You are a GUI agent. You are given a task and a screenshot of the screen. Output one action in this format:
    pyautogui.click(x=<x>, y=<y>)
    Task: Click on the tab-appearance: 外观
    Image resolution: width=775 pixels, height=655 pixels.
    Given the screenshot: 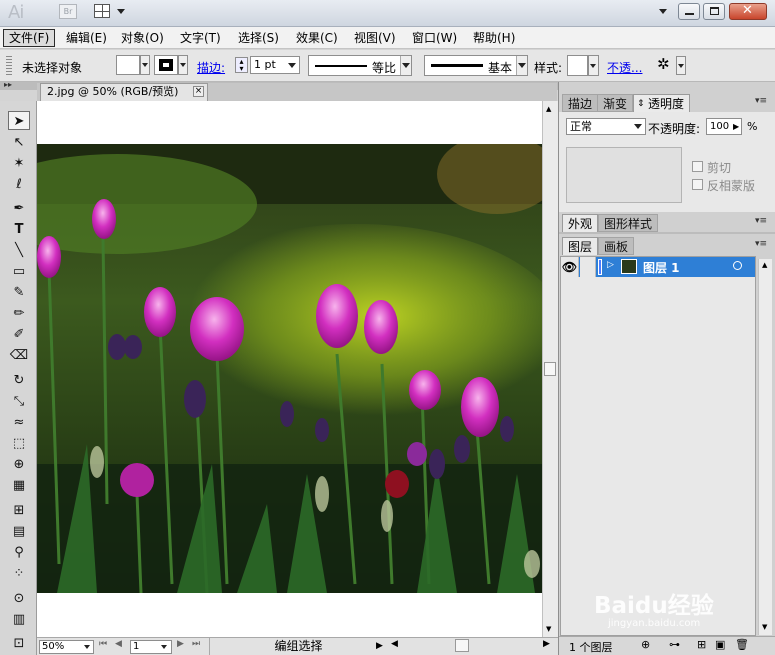 What is the action you would take?
    pyautogui.click(x=580, y=223)
    